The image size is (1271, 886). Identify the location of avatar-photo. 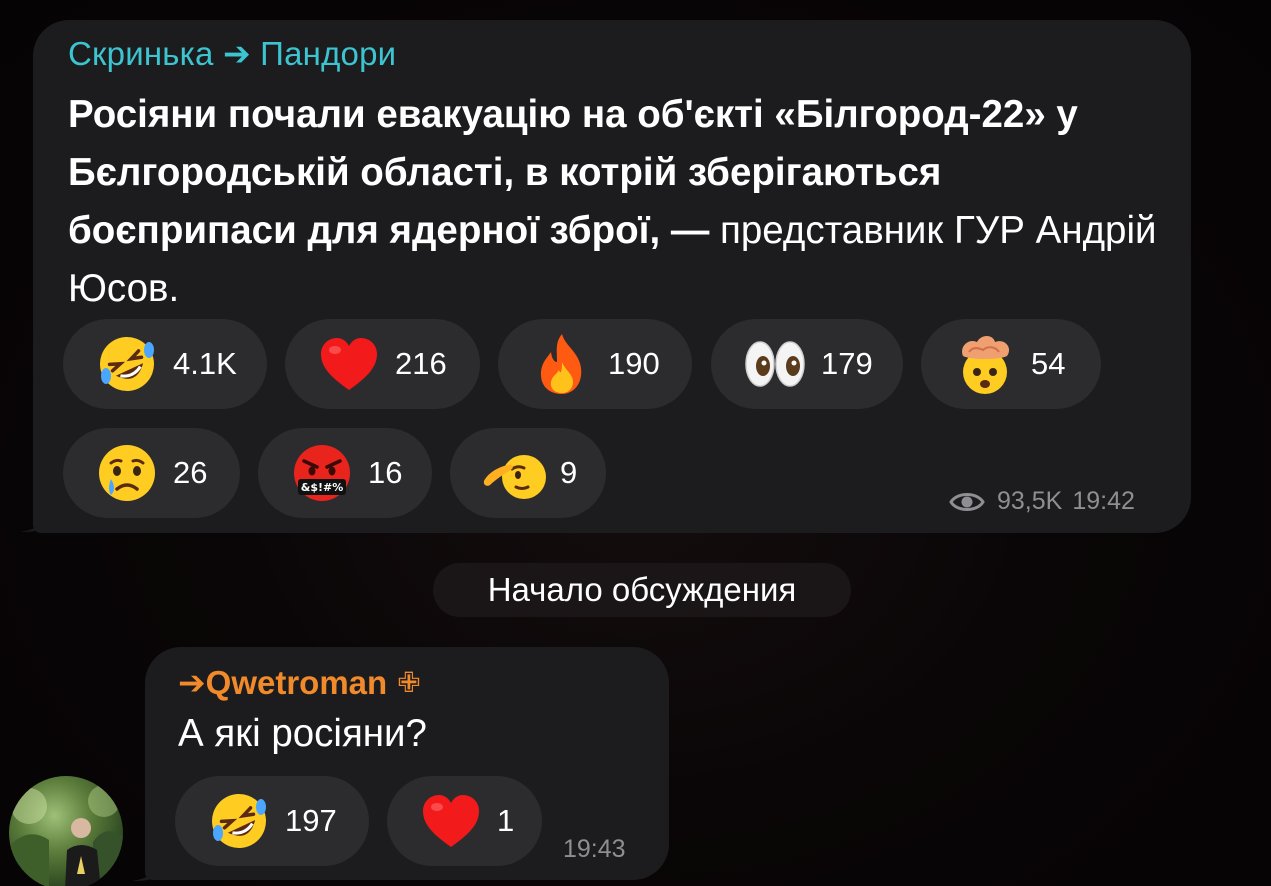
(66, 835).